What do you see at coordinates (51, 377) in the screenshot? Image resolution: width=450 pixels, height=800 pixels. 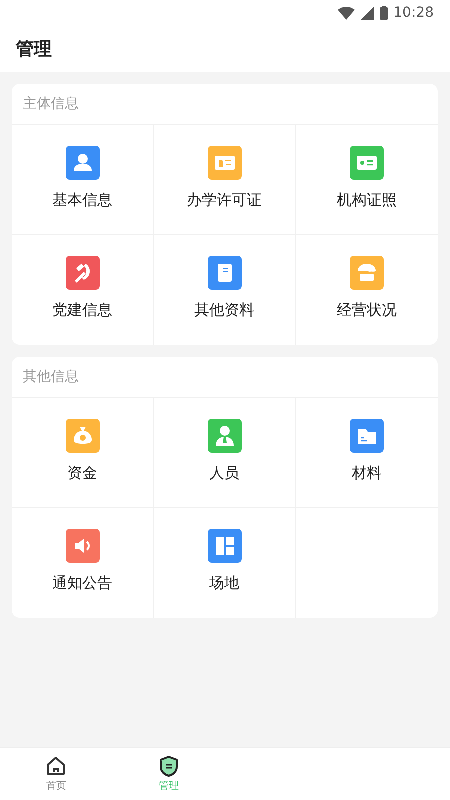 I see `section-title: 其他信息` at bounding box center [51, 377].